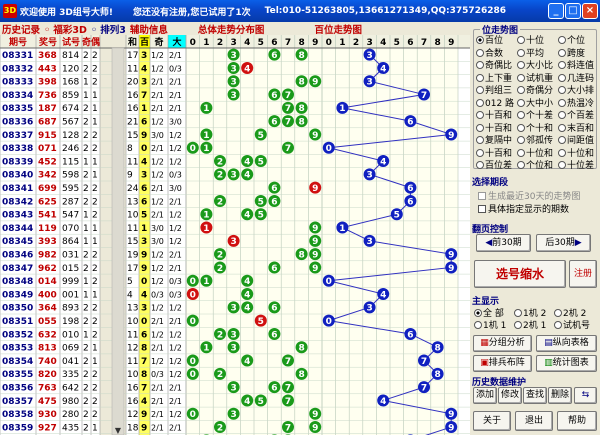 This screenshot has width=600, height=435. Describe the element at coordinates (95, 123) in the screenshot. I see `row-even: 1` at that location.